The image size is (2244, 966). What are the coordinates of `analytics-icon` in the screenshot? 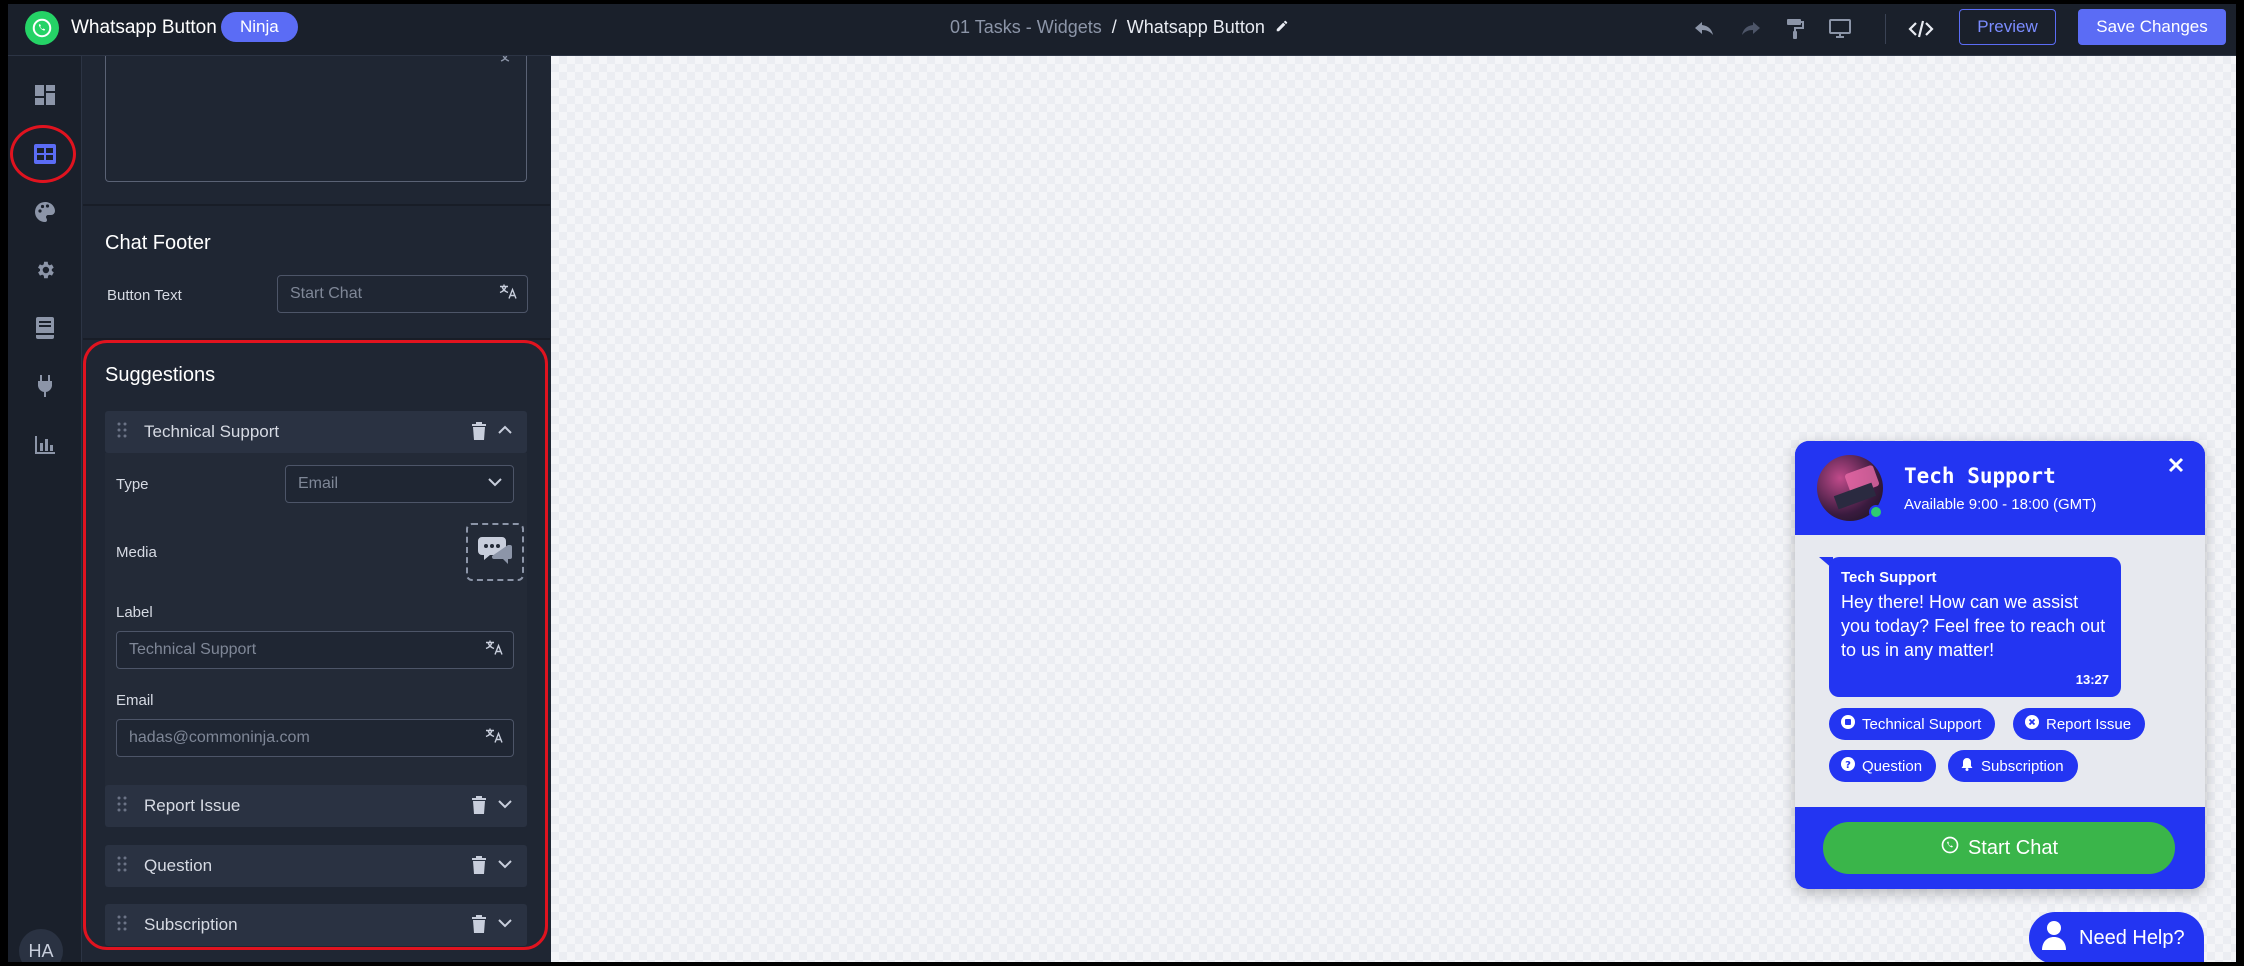 It's located at (45, 444).